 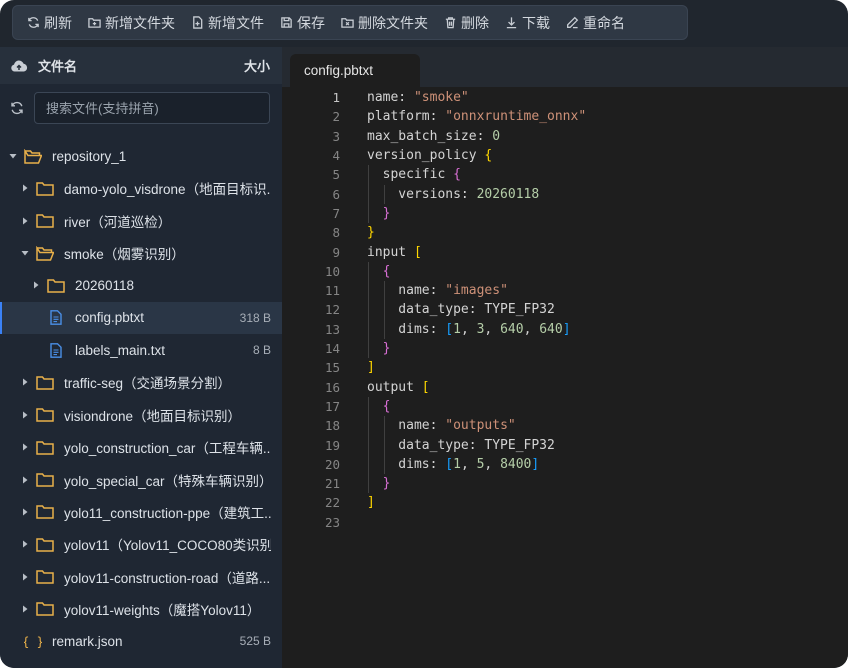 What do you see at coordinates (141, 285) in the screenshot?
I see `folder-row: 20260118` at bounding box center [141, 285].